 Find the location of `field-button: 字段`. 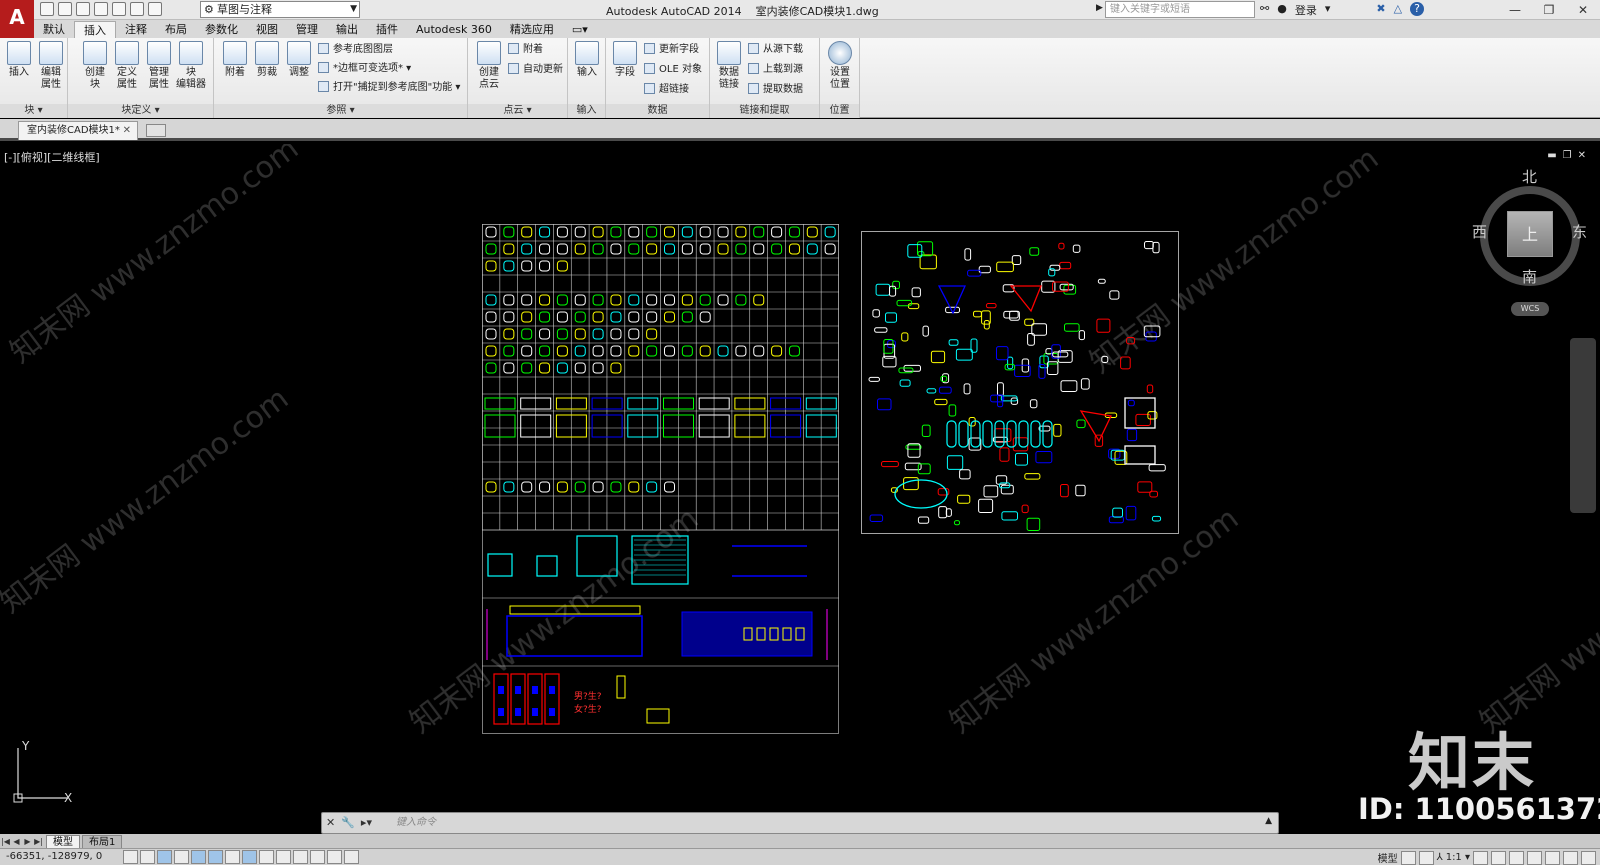

field-button: 字段 is located at coordinates (625, 60).